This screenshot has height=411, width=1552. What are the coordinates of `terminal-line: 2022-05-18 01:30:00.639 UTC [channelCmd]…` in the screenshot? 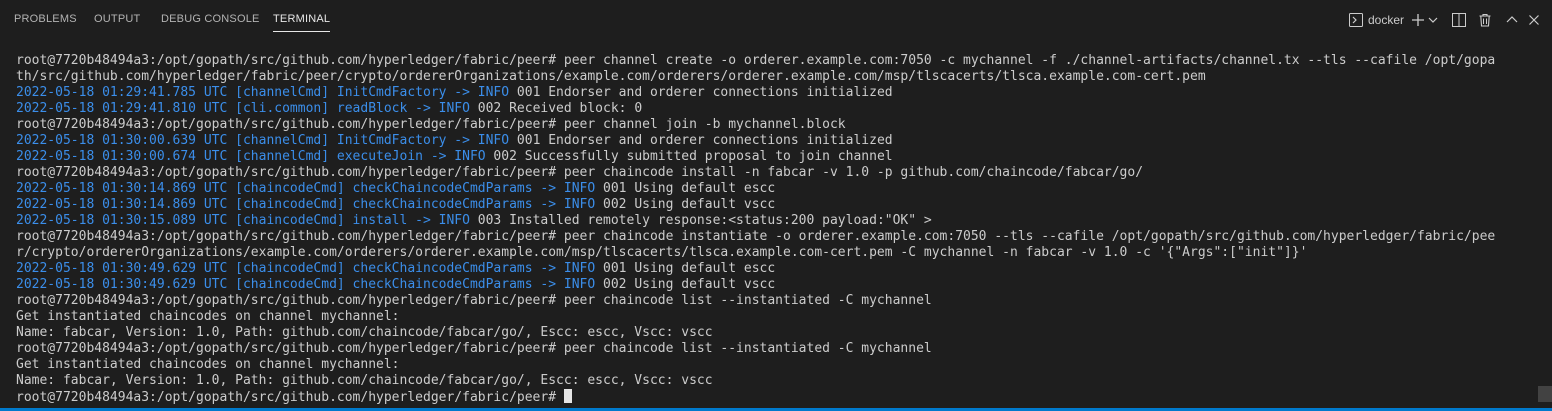 It's located at (772, 141).